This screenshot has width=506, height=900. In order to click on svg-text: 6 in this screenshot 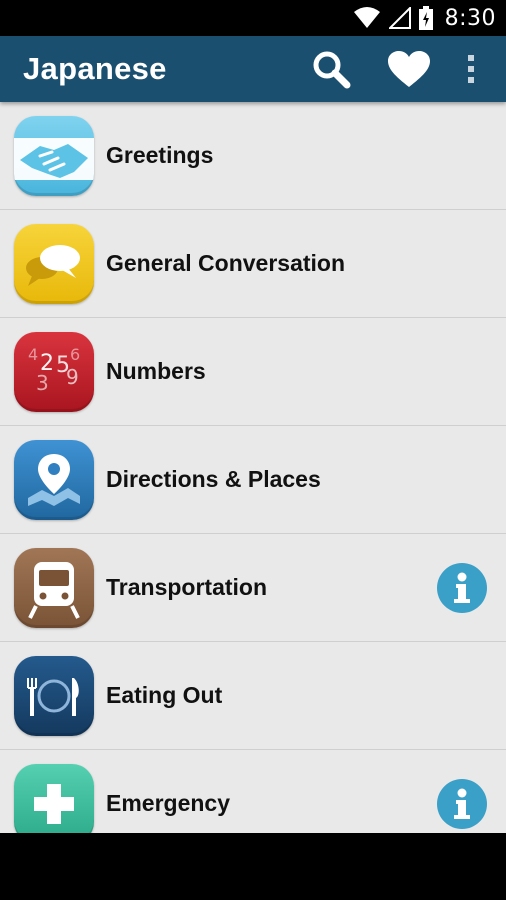, I will do `click(75, 354)`.